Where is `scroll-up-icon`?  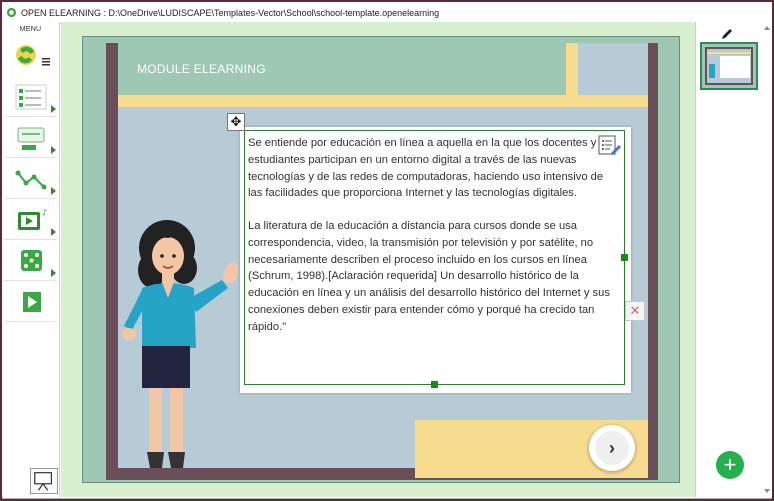
scroll-up-icon is located at coordinates (767, 28).